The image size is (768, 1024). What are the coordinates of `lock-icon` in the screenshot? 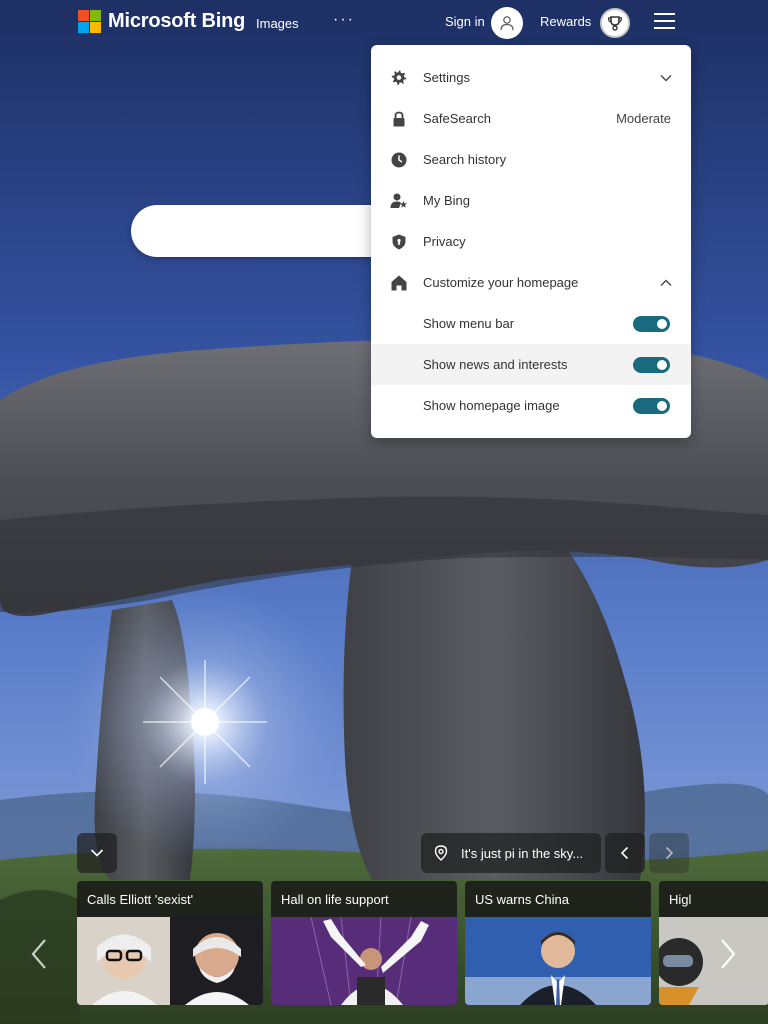 It's located at (399, 119).